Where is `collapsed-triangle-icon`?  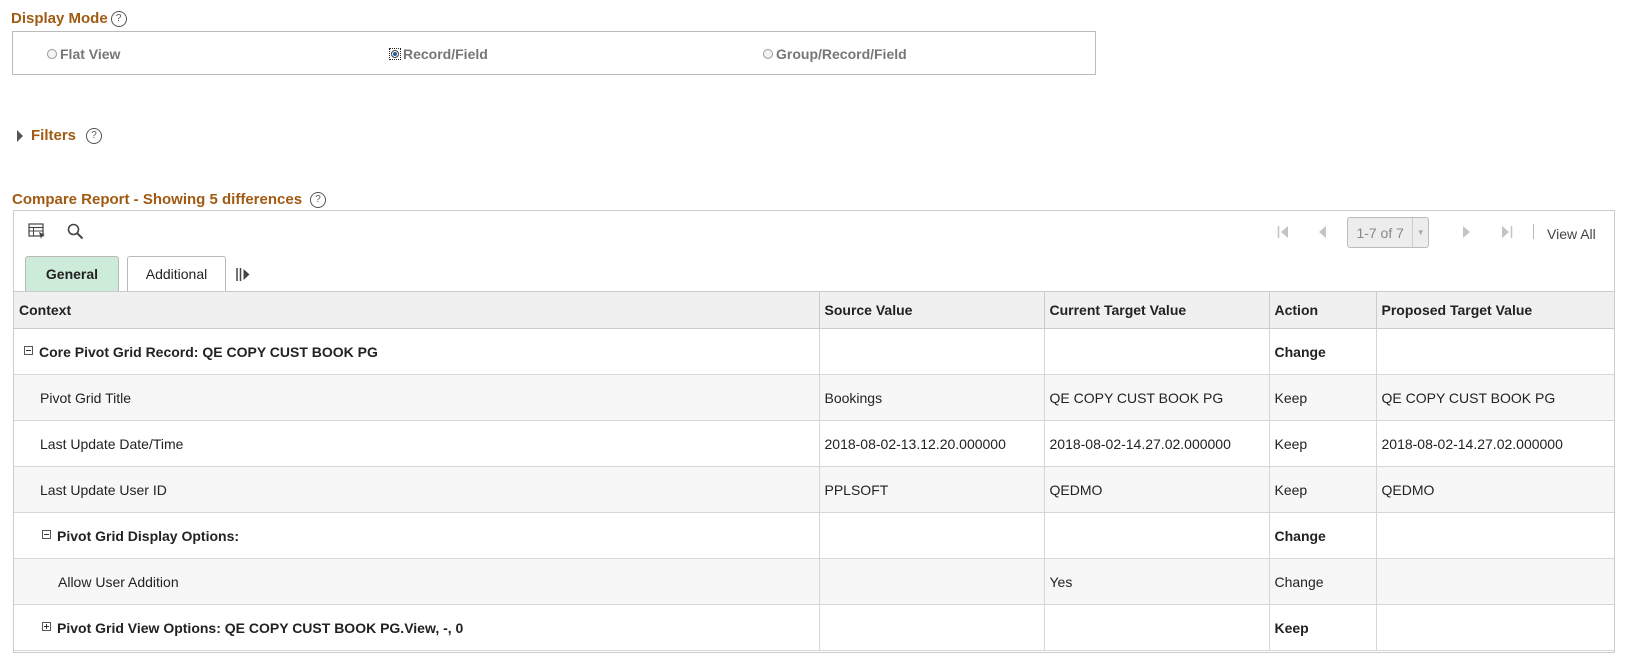
collapsed-triangle-icon is located at coordinates (20, 135).